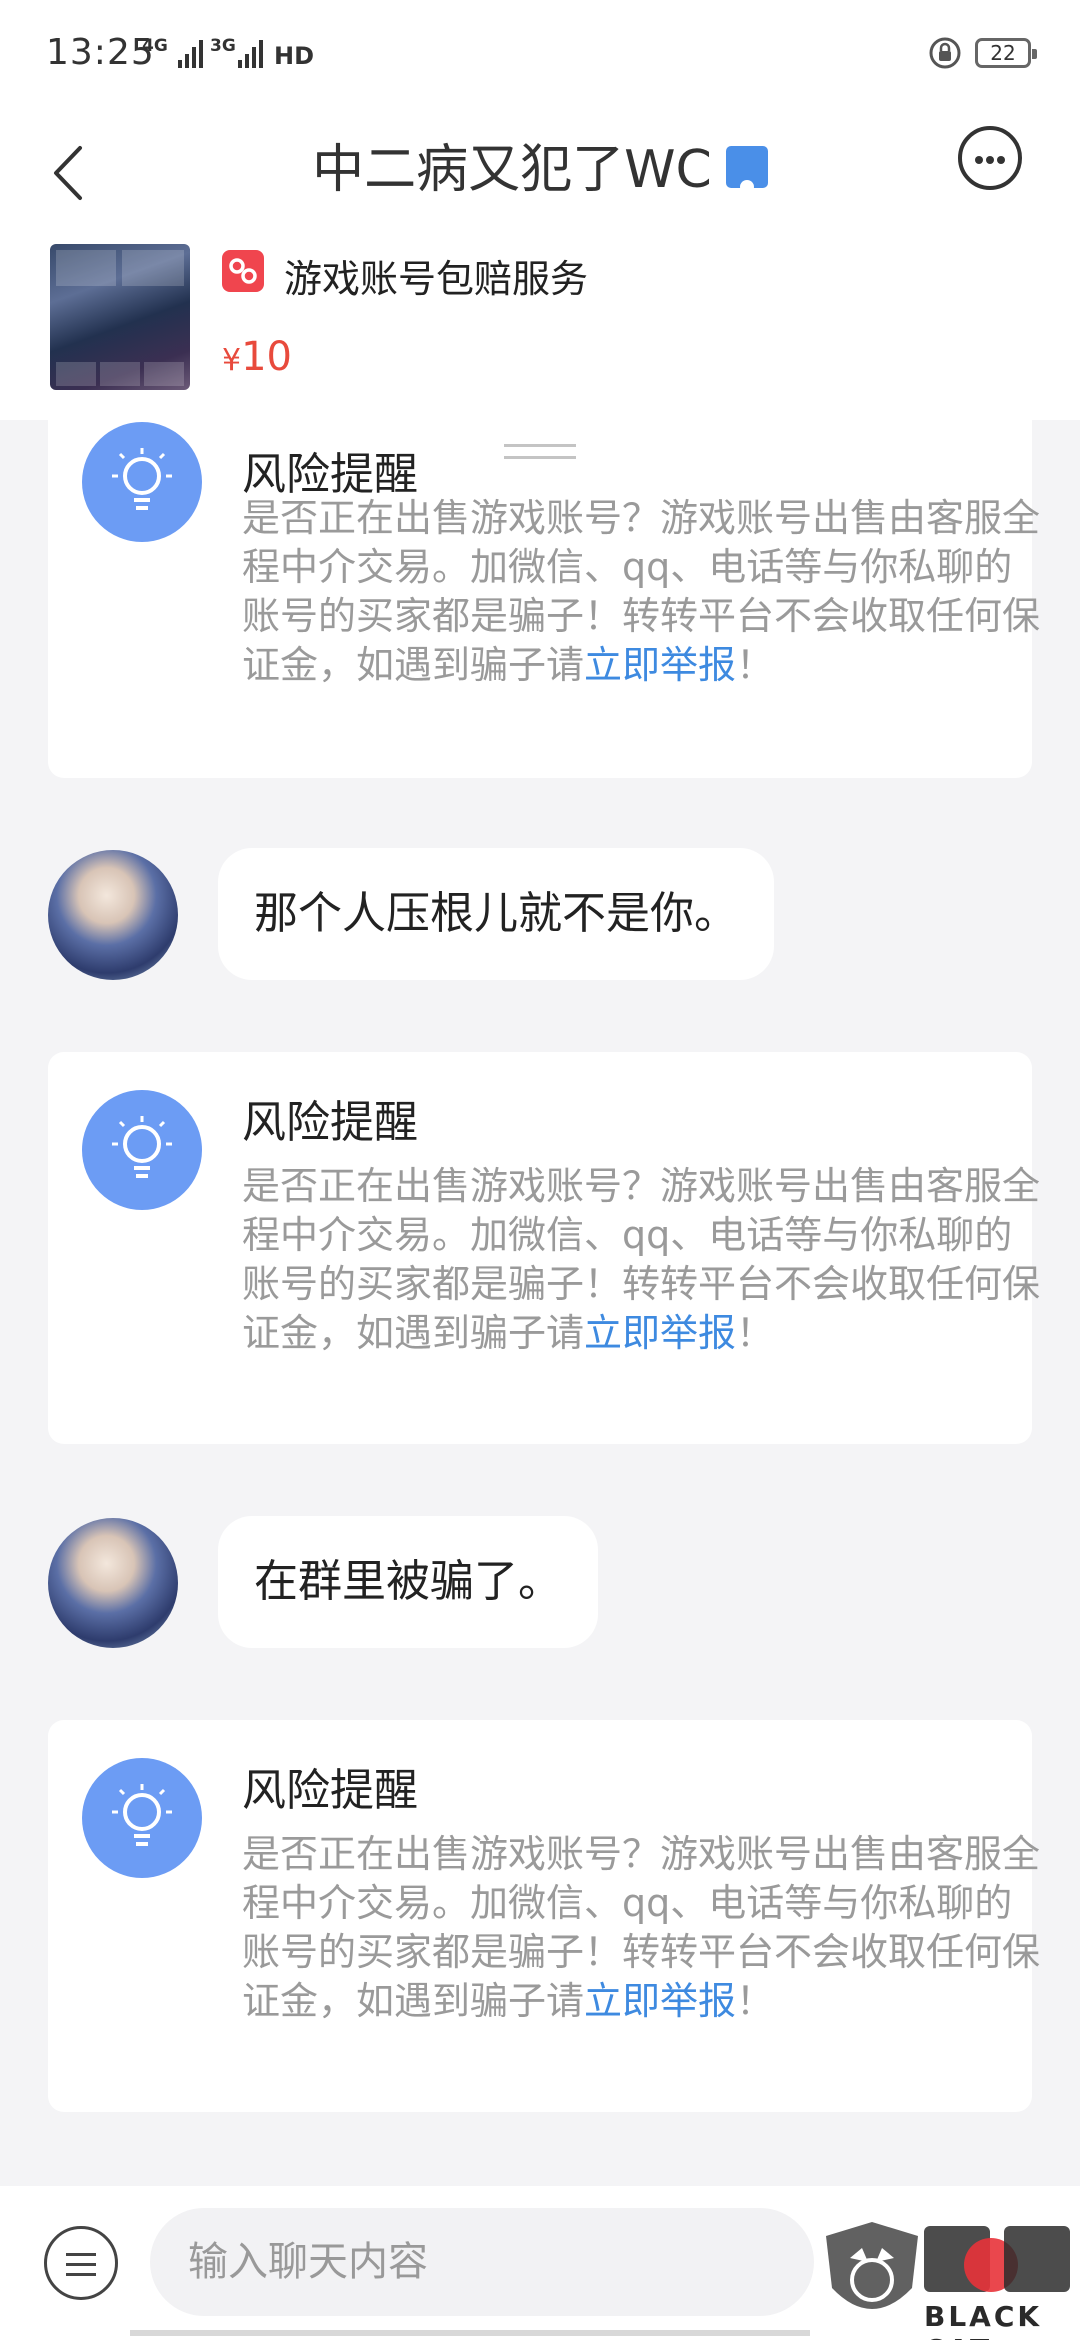 The image size is (1080, 2340). What do you see at coordinates (482, 2262) in the screenshot?
I see `message-input: 输入聊天内容` at bounding box center [482, 2262].